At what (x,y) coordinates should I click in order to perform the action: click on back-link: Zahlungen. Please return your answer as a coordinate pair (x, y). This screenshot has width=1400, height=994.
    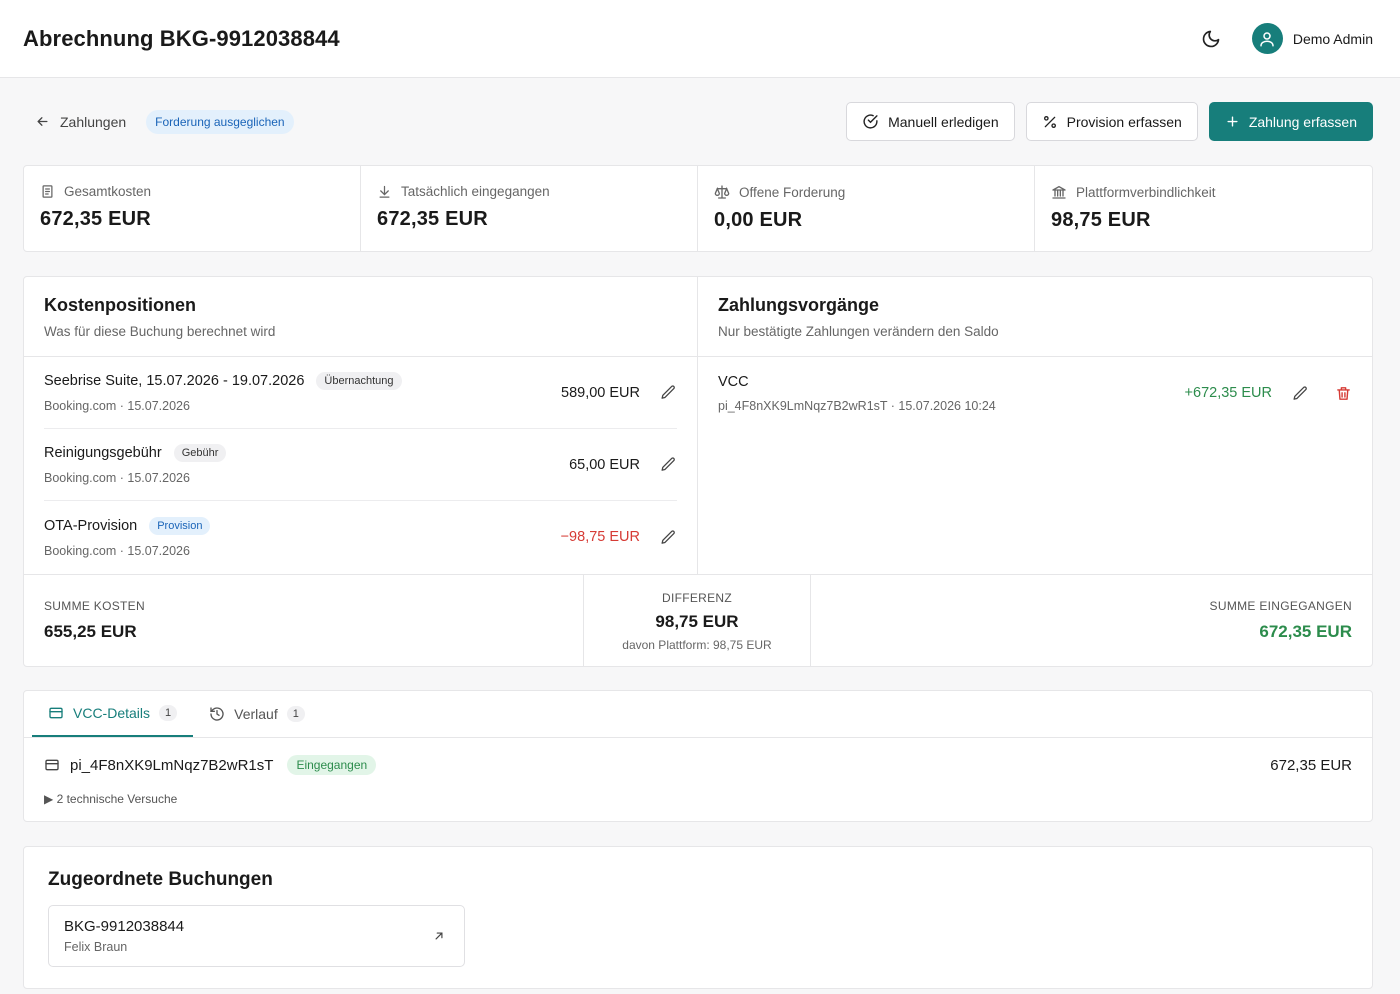
    Looking at the image, I should click on (80, 122).